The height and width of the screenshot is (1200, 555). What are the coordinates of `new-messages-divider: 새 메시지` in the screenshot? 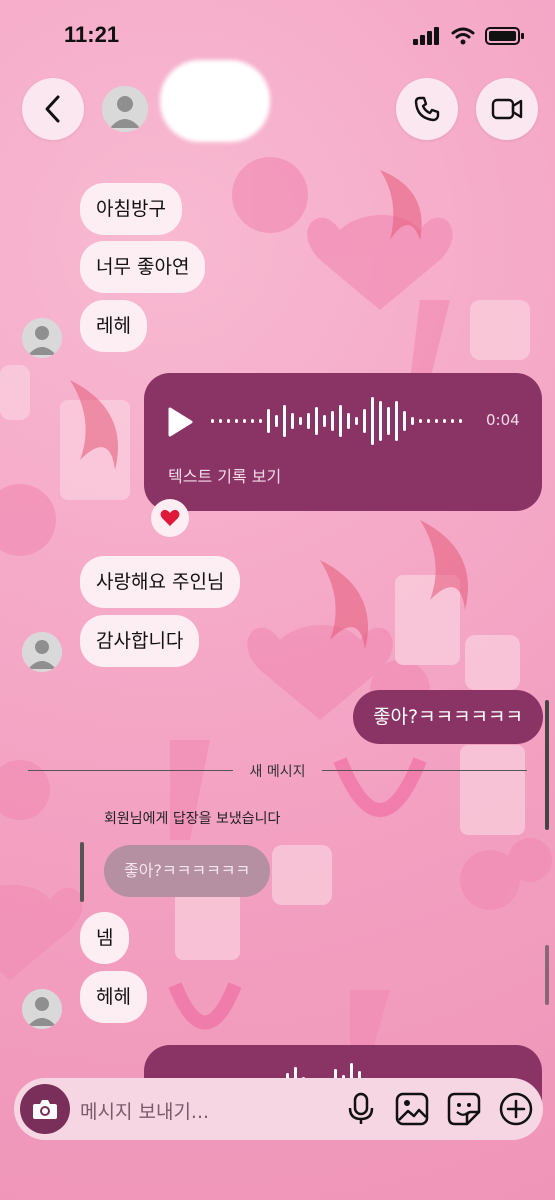 It's located at (277, 772).